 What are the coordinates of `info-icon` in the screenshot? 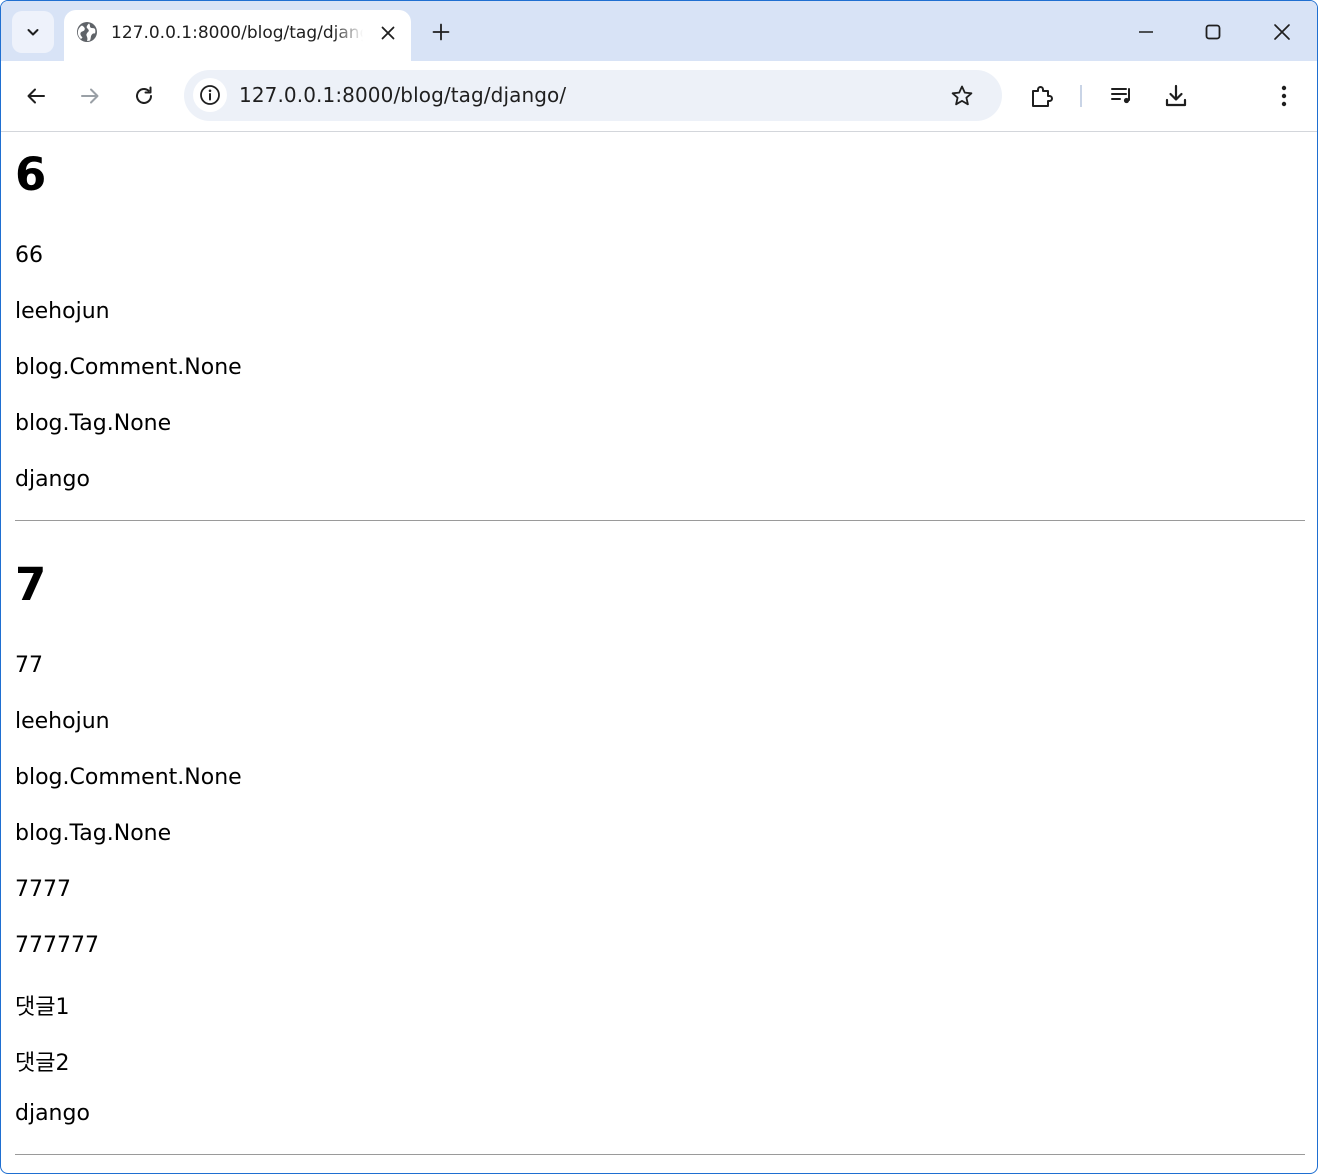 It's located at (210, 95).